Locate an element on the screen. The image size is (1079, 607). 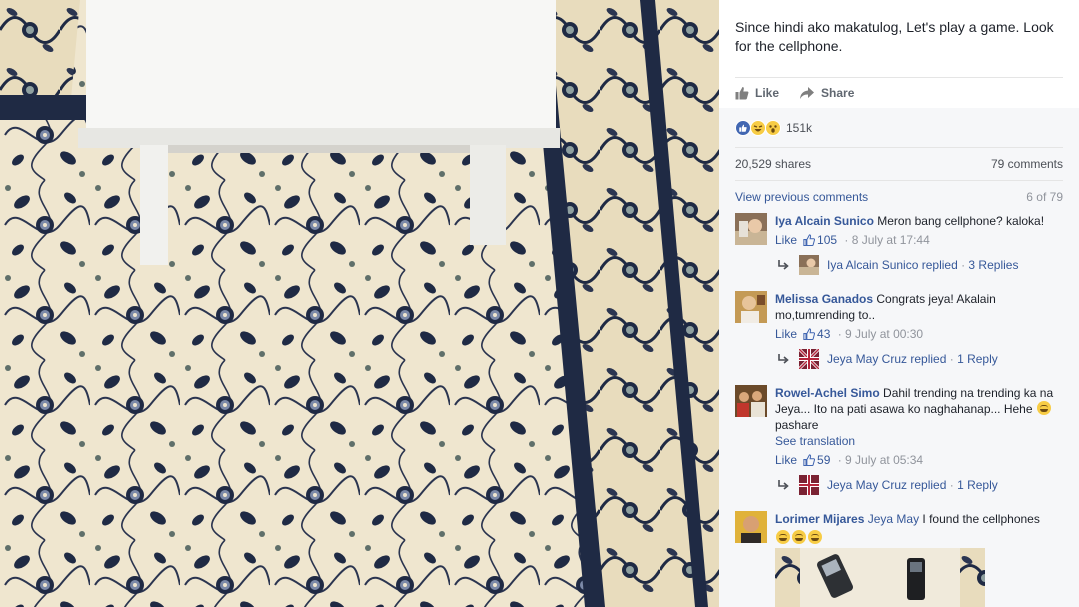
share-button: Share is located at coordinates (826, 93).